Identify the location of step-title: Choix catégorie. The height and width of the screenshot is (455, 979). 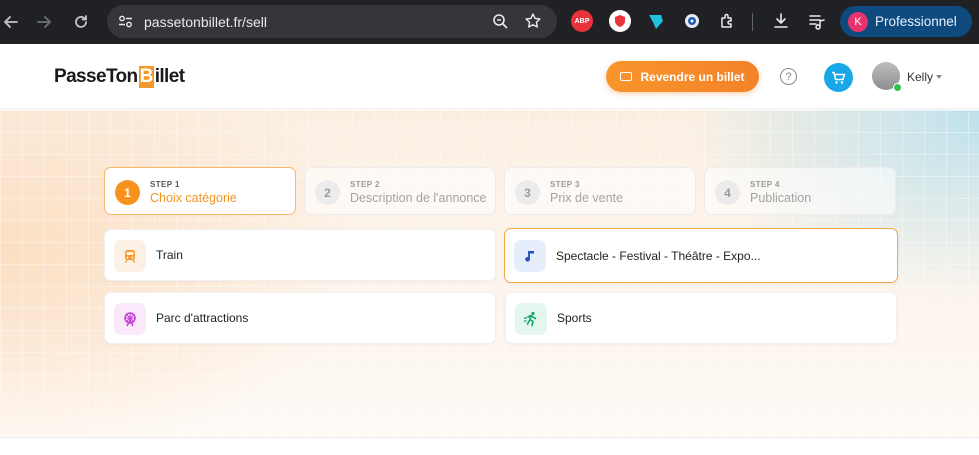
(193, 198).